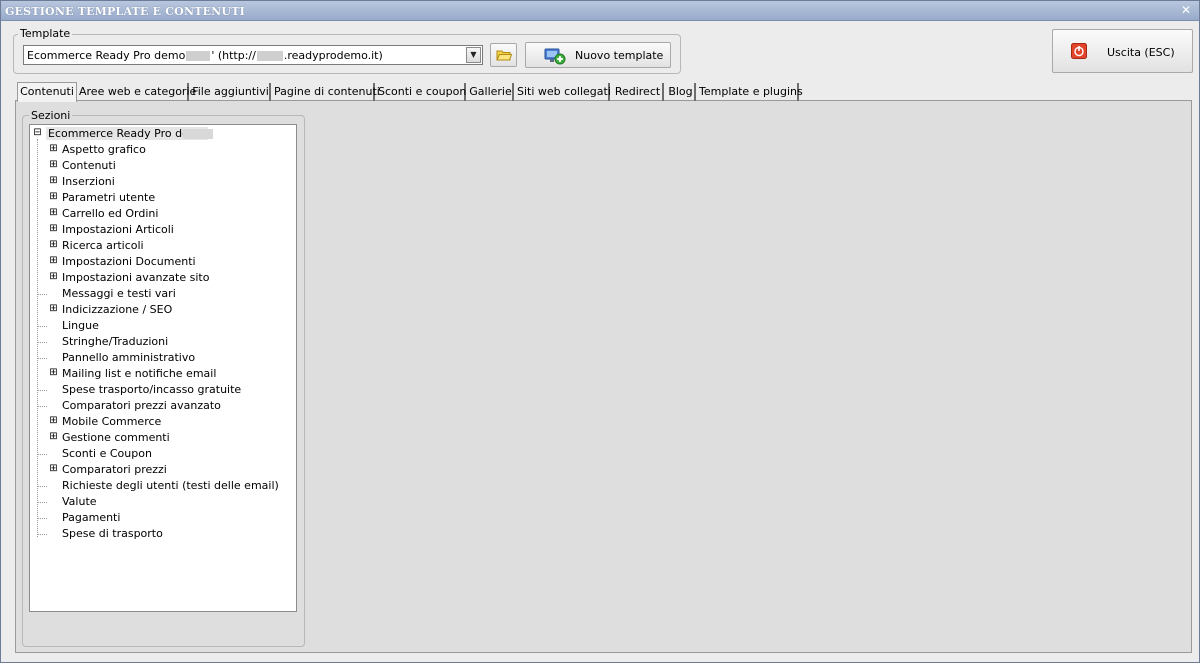  I want to click on tab-siti-web-collegati: Siti web collegati, so click(564, 92).